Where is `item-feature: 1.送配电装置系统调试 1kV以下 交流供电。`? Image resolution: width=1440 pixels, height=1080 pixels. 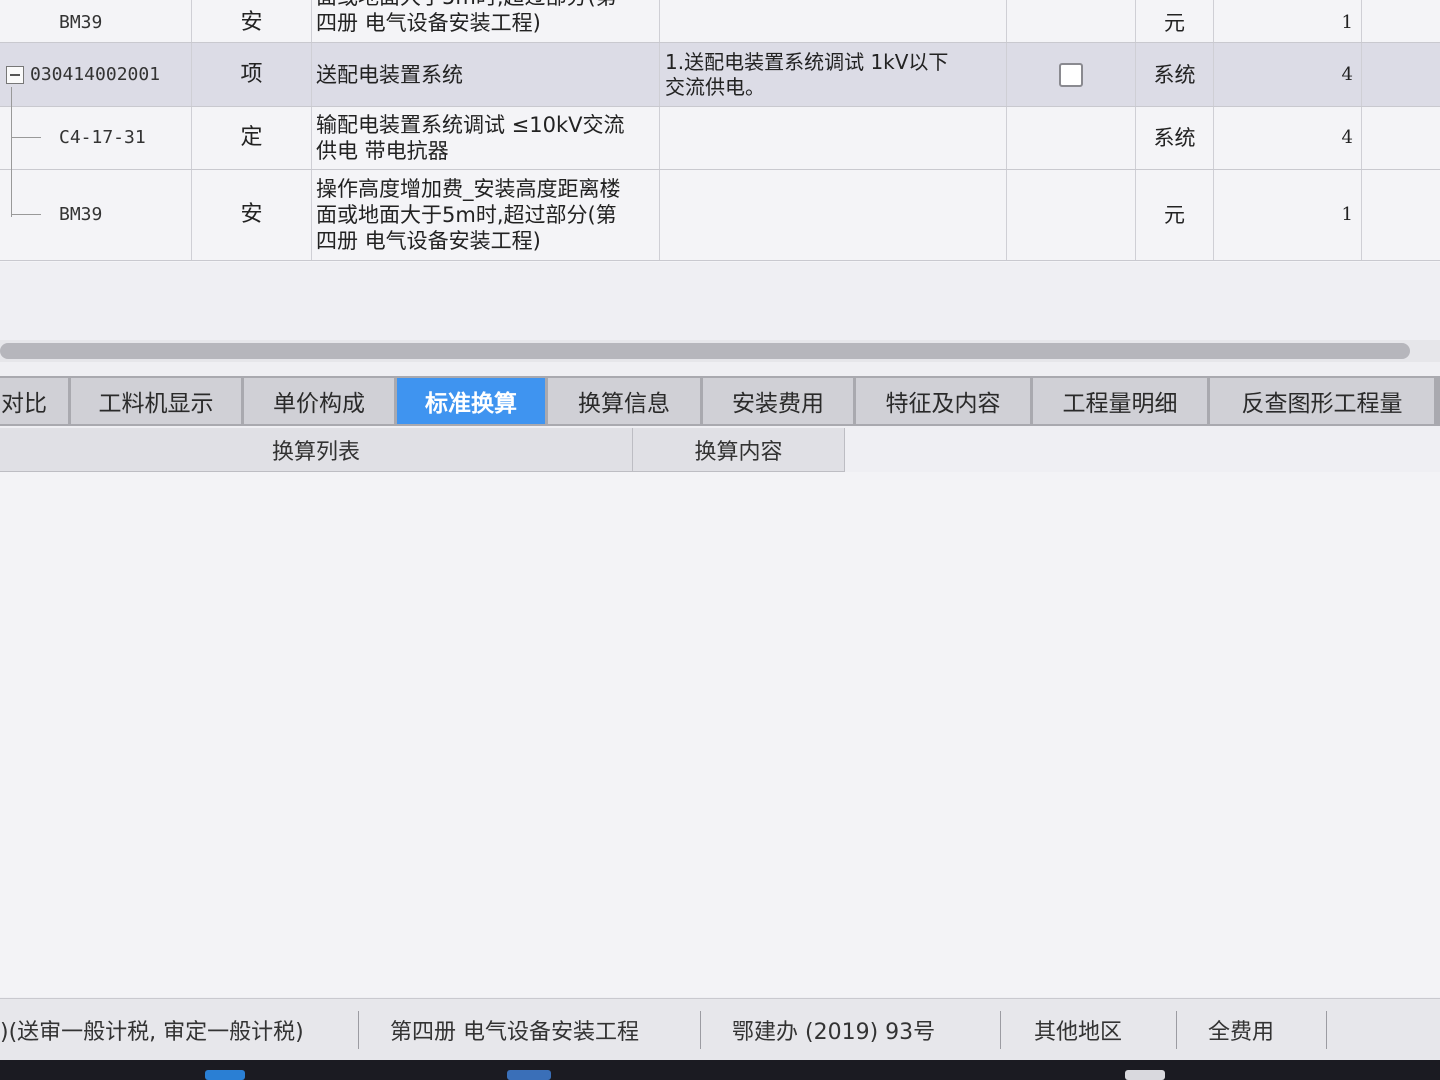
item-feature: 1.送配电装置系统调试 1kV以下 交流供电。 is located at coordinates (833, 74).